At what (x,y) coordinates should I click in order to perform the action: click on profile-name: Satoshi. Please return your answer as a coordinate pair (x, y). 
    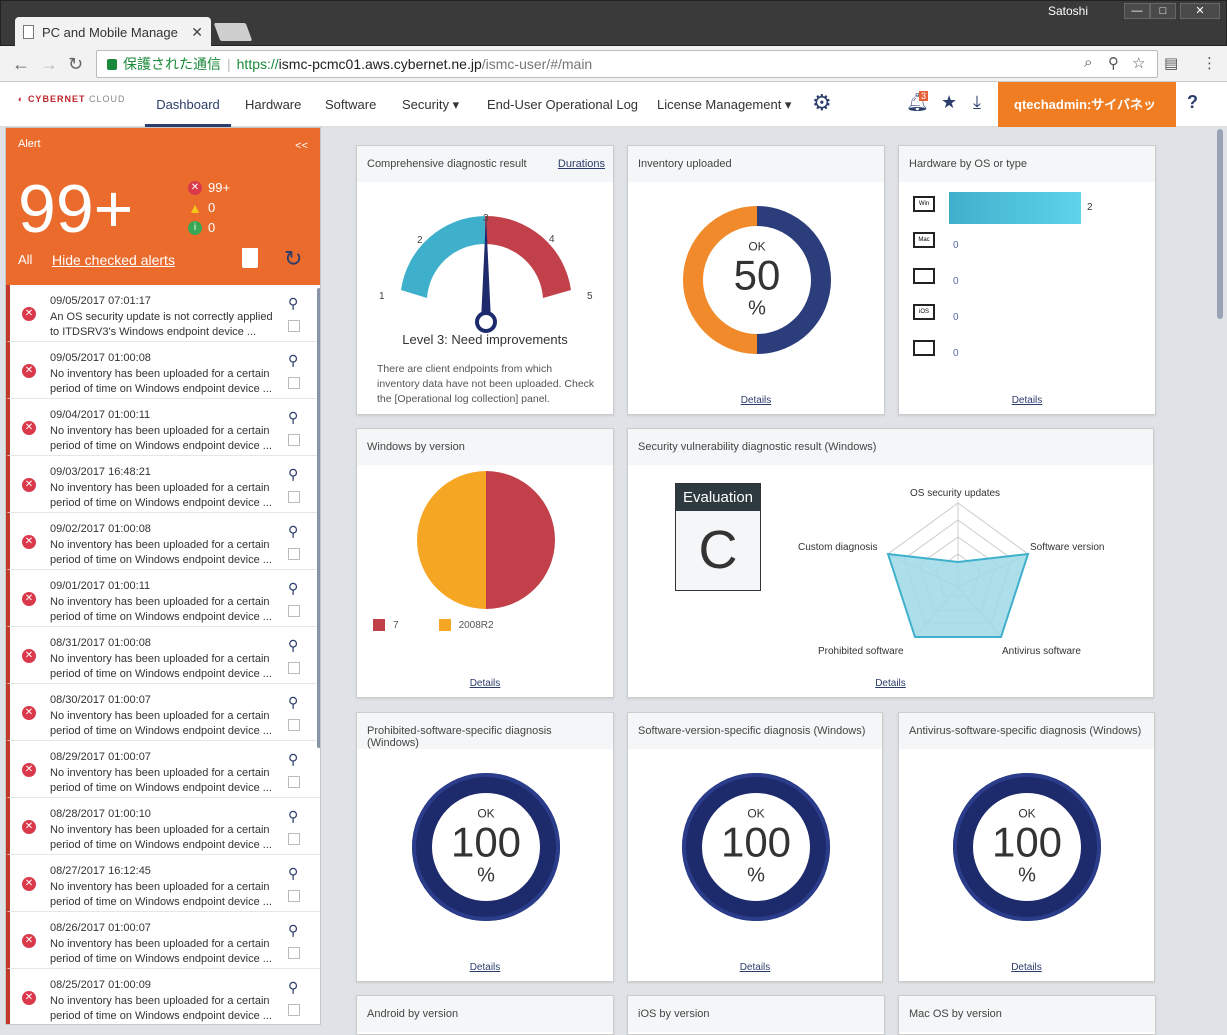
    Looking at the image, I should click on (1068, 11).